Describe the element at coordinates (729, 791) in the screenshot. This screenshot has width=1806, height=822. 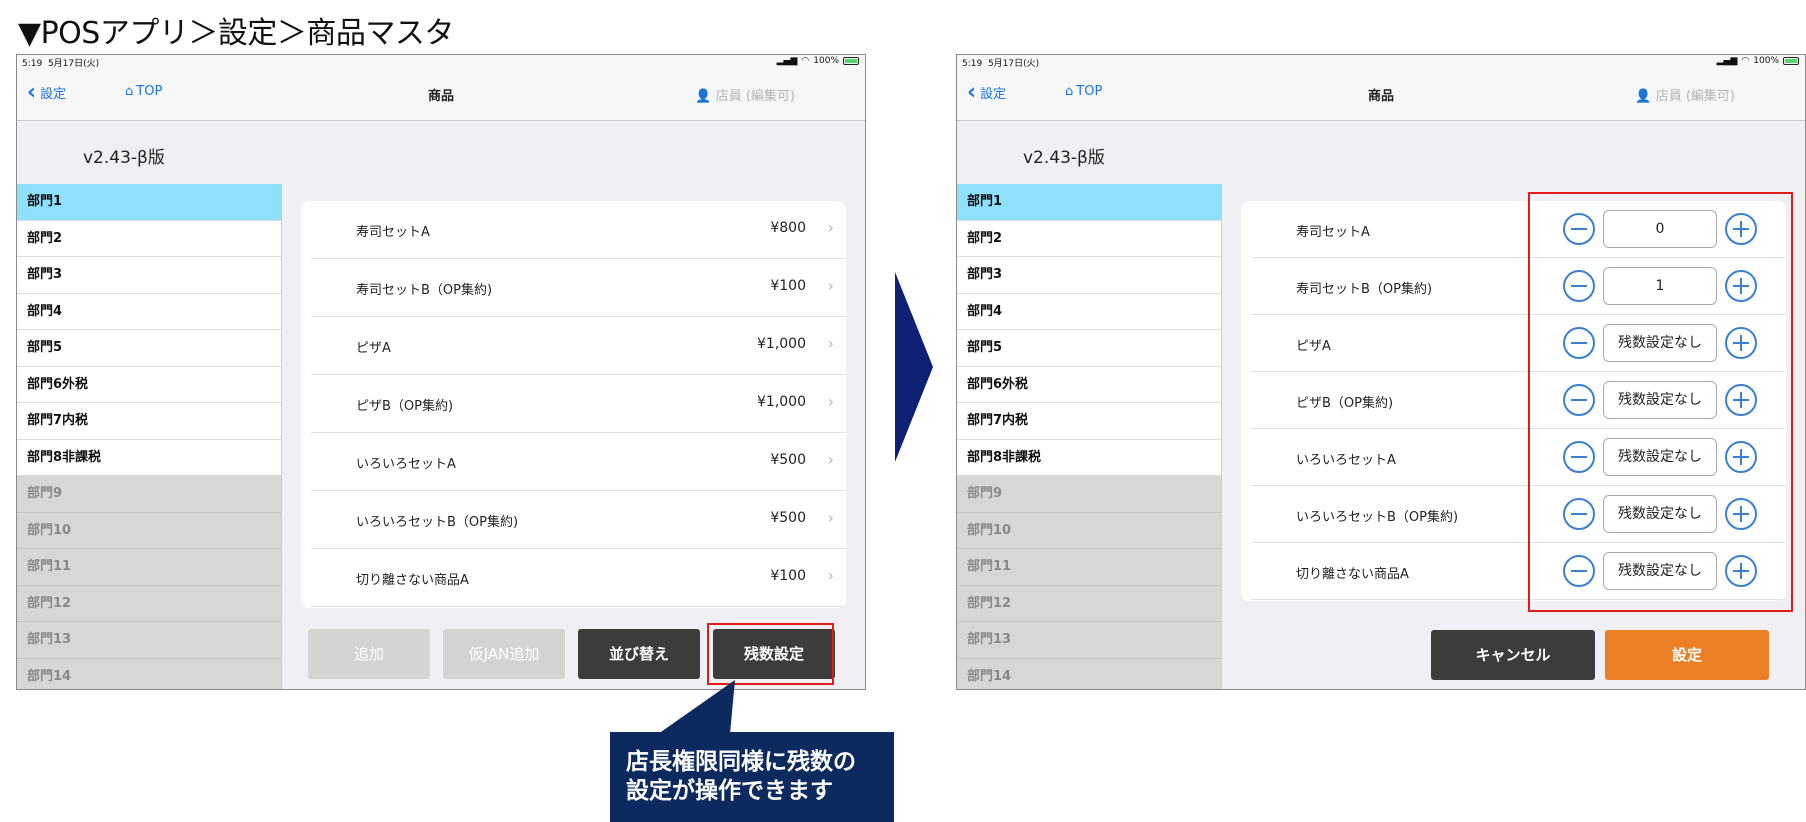
I see `callout-line-2: 設定が操作できます` at that location.